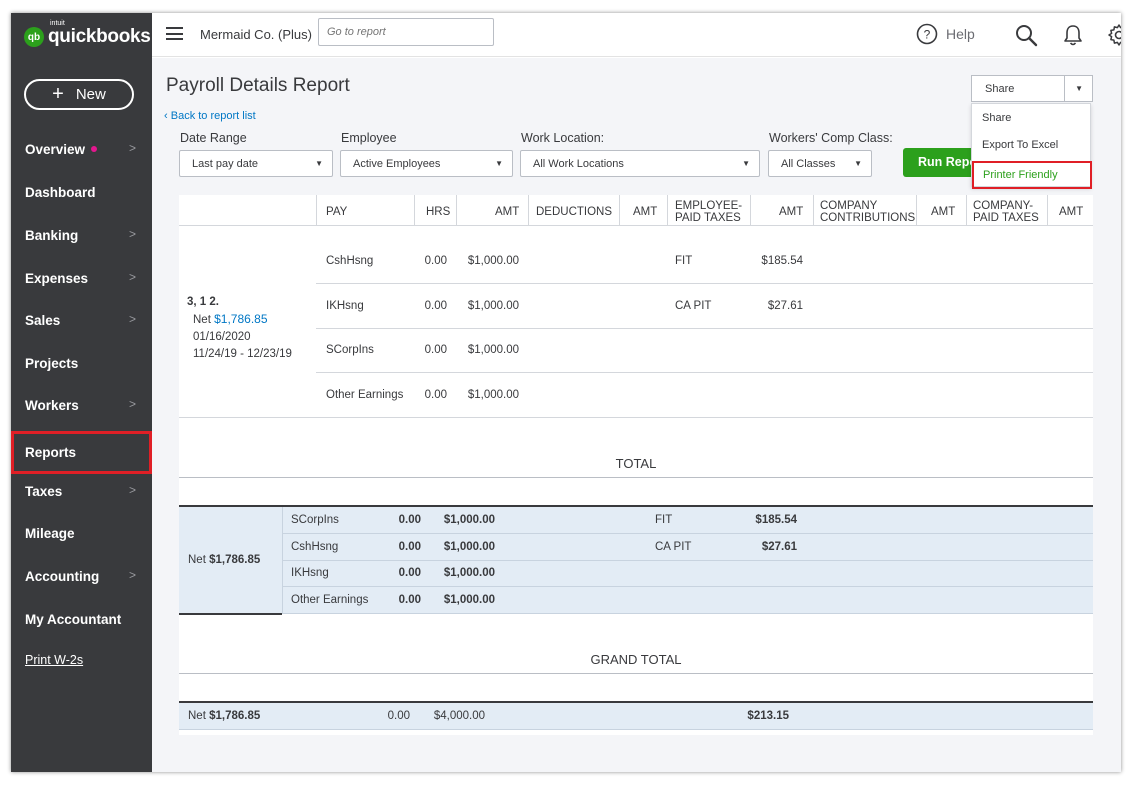 This screenshot has width=1135, height=786. I want to click on sidebar-item-expenses: Expenses >, so click(81, 278).